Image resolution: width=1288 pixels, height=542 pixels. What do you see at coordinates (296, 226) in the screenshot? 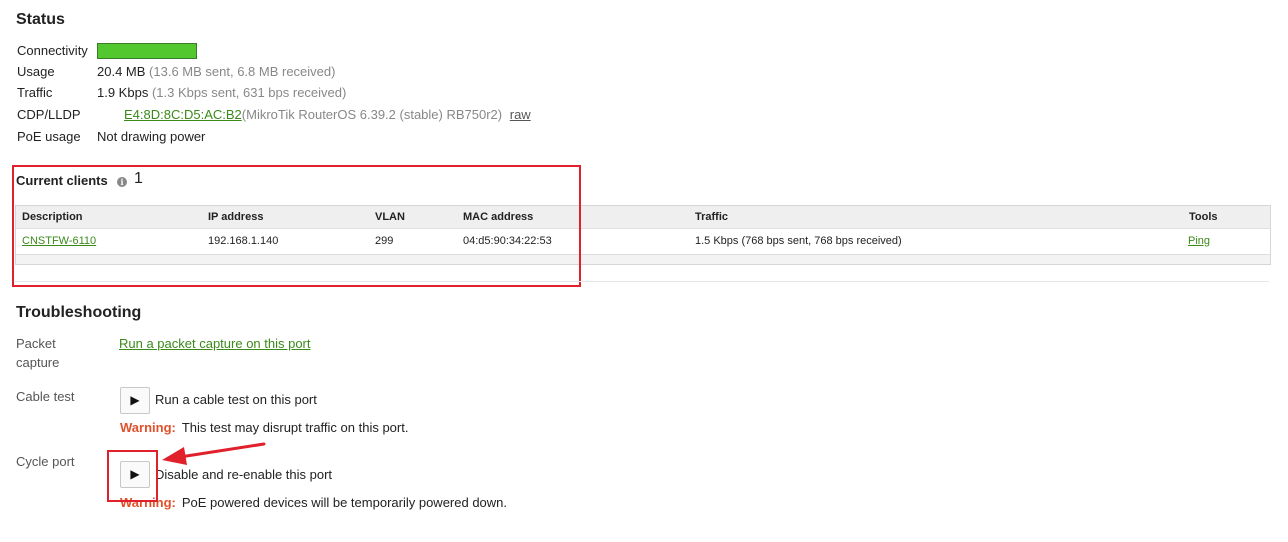
I see `clients-highlight-box` at bounding box center [296, 226].